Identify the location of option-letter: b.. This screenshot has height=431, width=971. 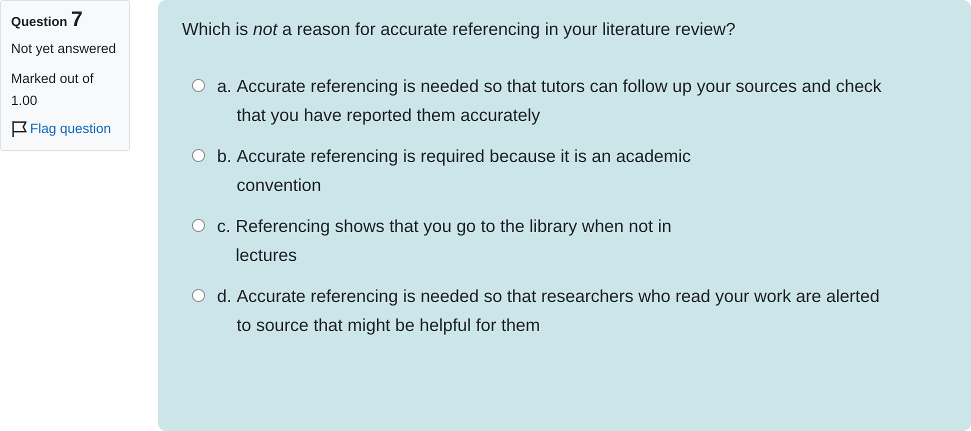
(224, 156).